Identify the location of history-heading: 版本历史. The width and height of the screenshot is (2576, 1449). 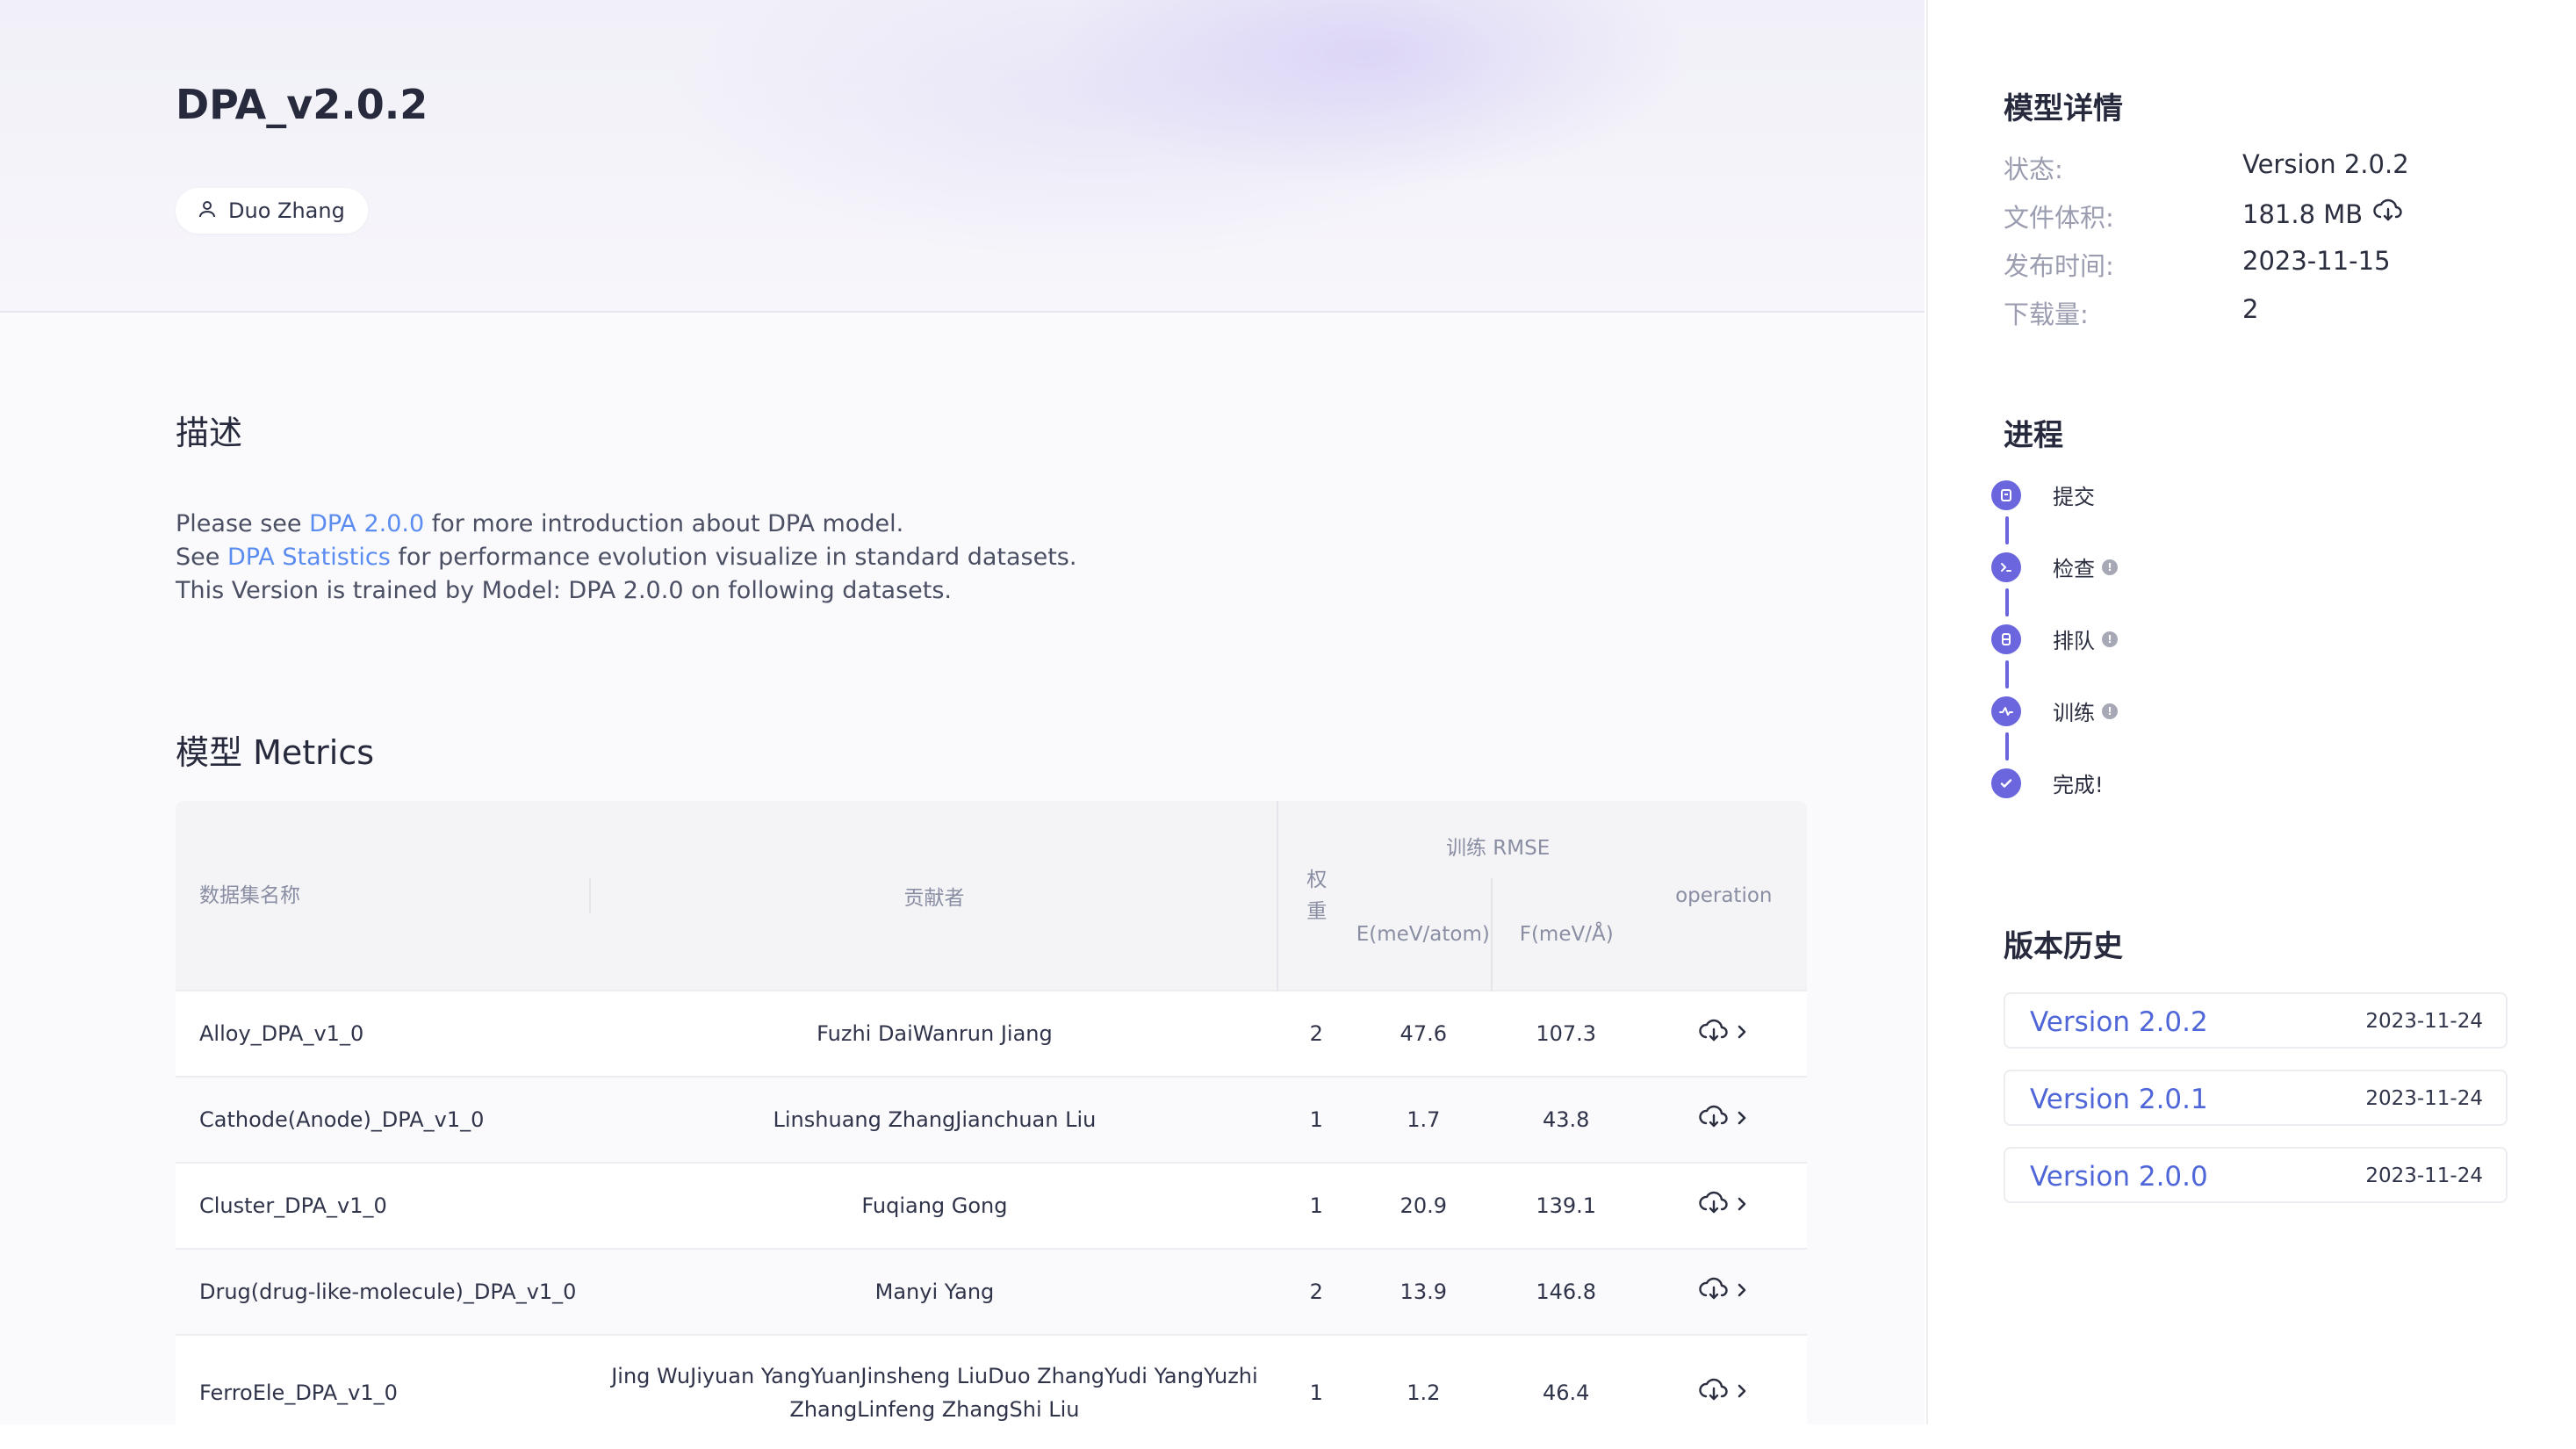
(2063, 946).